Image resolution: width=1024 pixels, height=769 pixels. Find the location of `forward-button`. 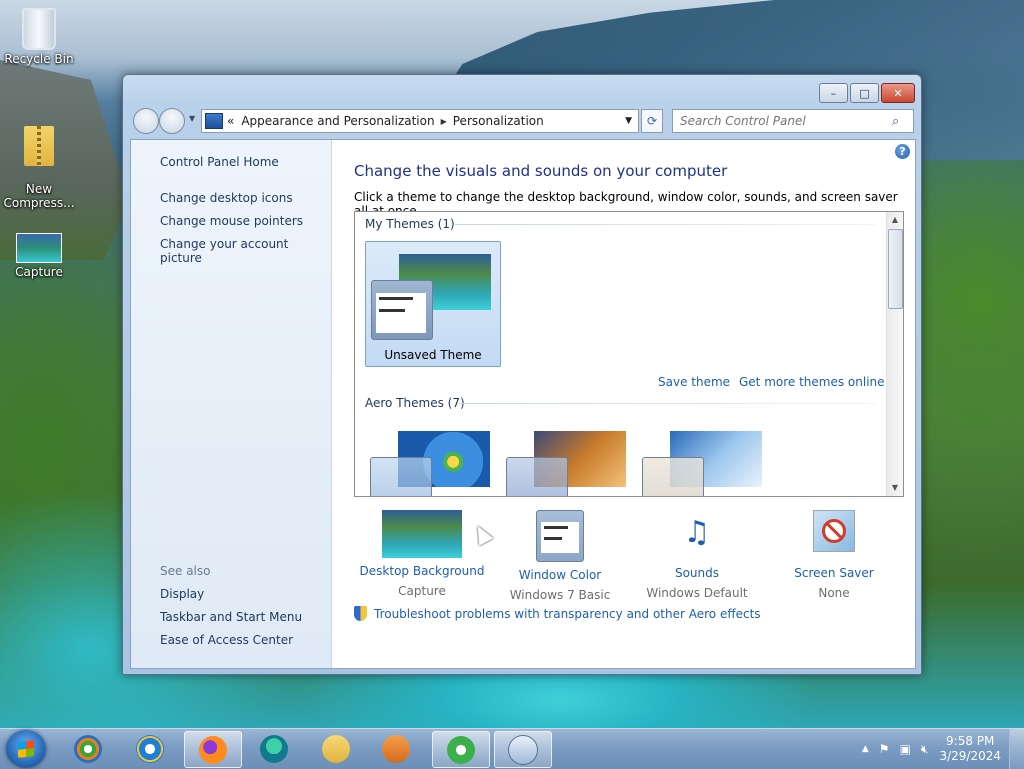

forward-button is located at coordinates (172, 121).